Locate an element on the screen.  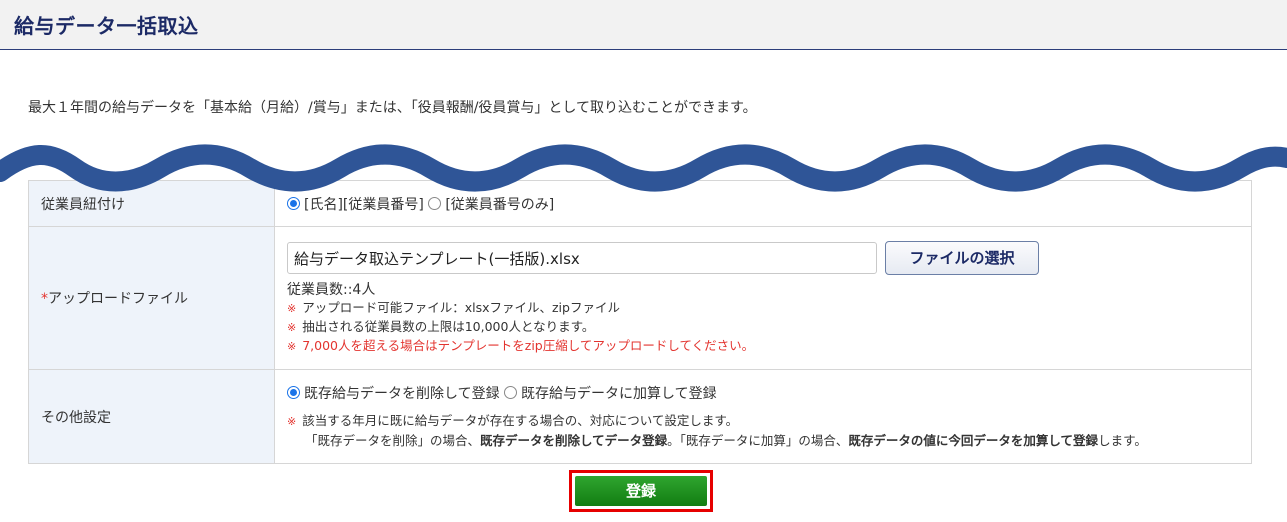
page-header: 給与データ一括取込 is located at coordinates (643, 25).